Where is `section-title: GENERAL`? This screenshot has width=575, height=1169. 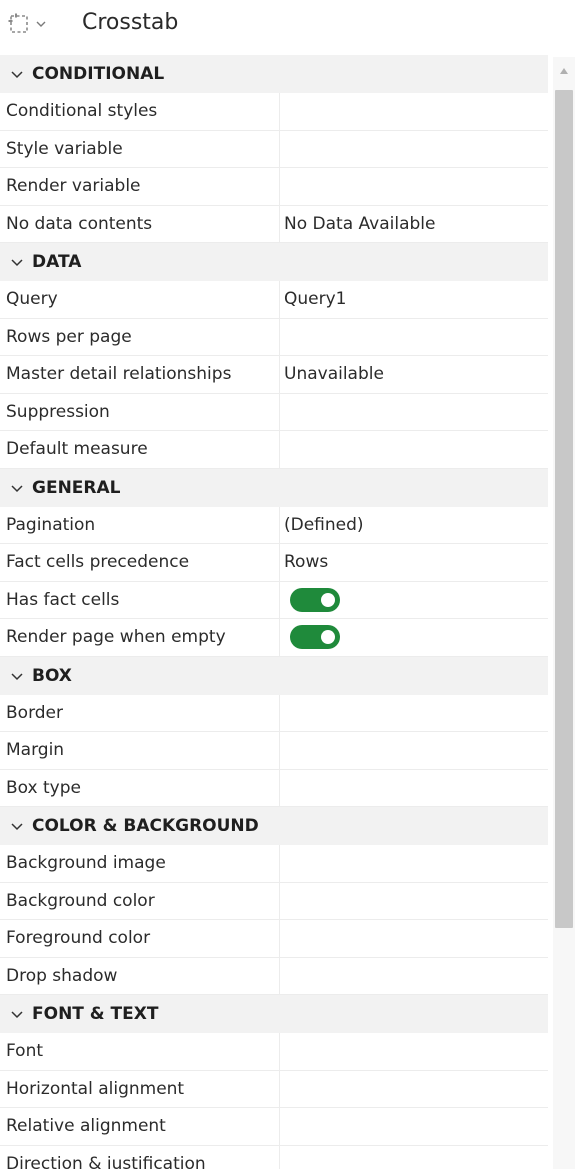 section-title: GENERAL is located at coordinates (76, 487).